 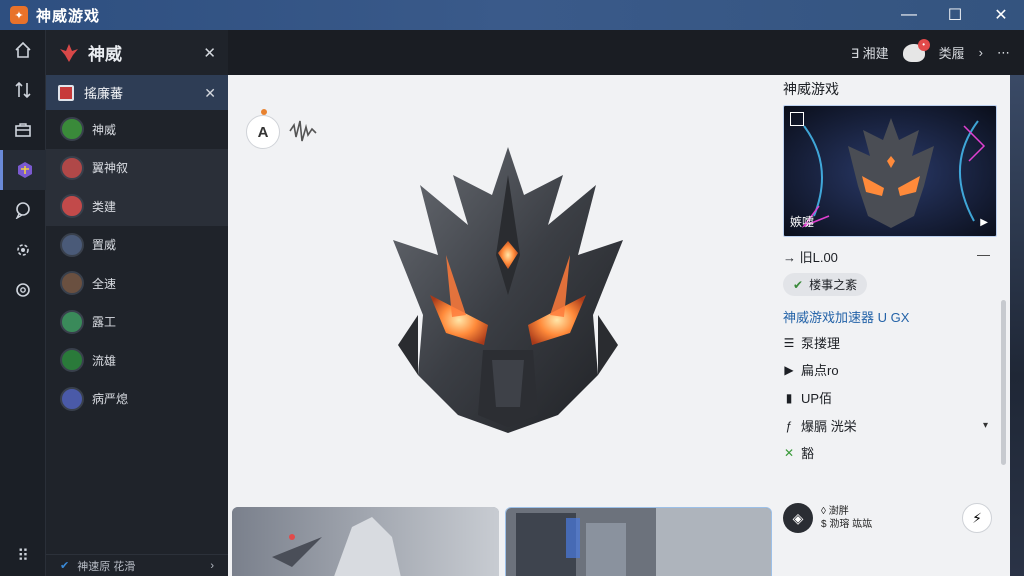 I want to click on publisher-avatar: ◈, so click(x=798, y=518).